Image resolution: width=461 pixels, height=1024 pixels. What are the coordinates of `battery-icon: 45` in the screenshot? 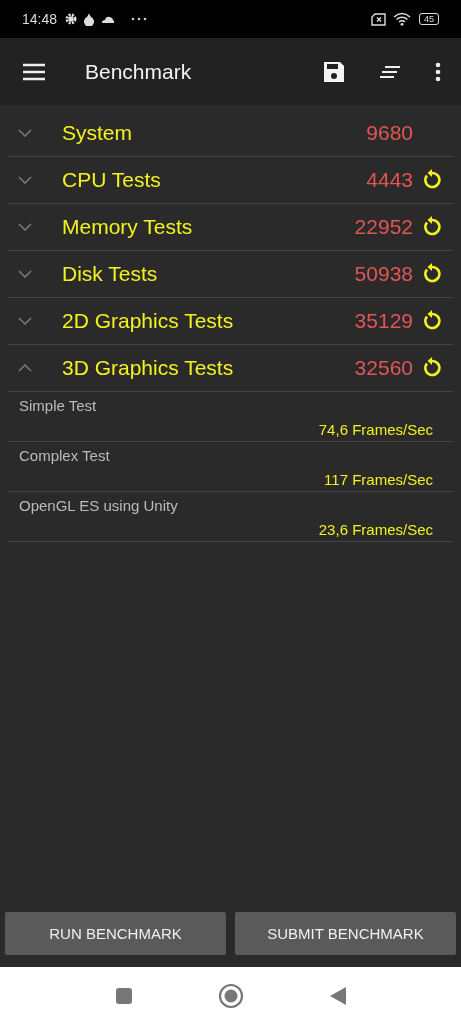 It's located at (429, 19).